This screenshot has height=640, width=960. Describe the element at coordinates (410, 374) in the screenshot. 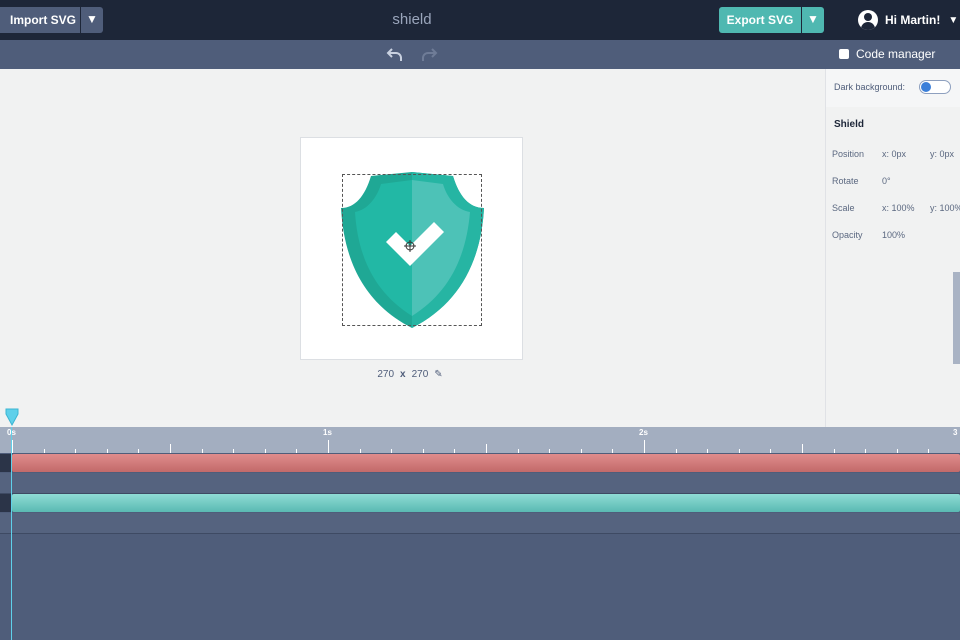

I see `canvas-size-label: 270 x 270 ✎` at that location.